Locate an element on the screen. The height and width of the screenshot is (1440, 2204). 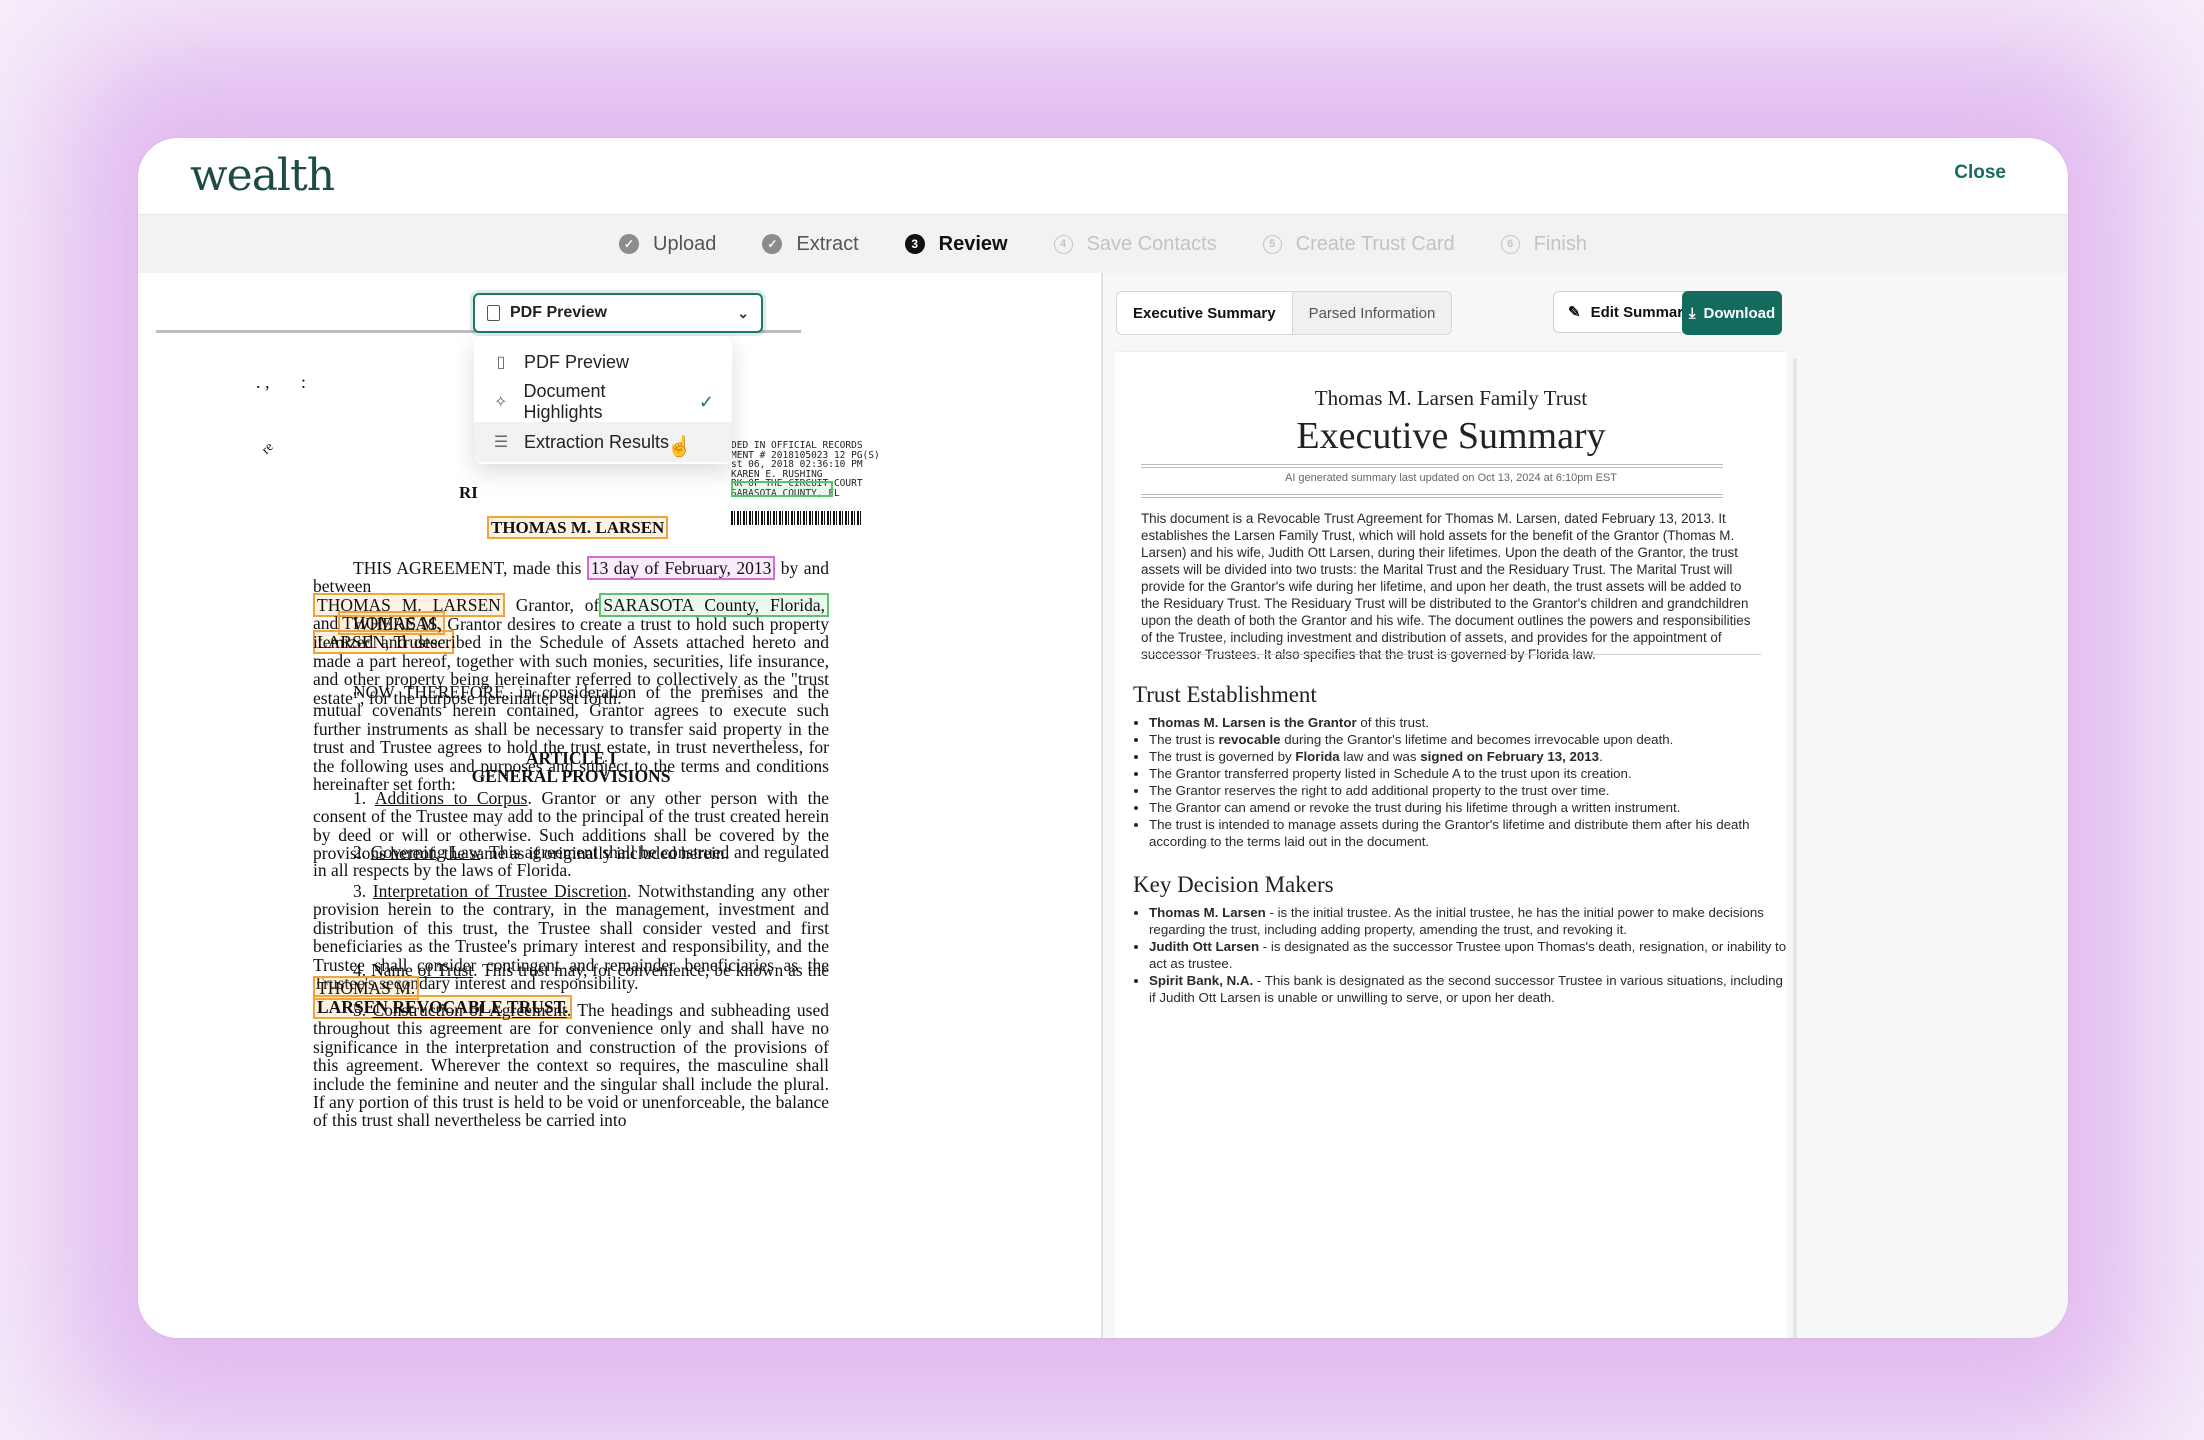
step-label: Extract is located at coordinates (827, 243).